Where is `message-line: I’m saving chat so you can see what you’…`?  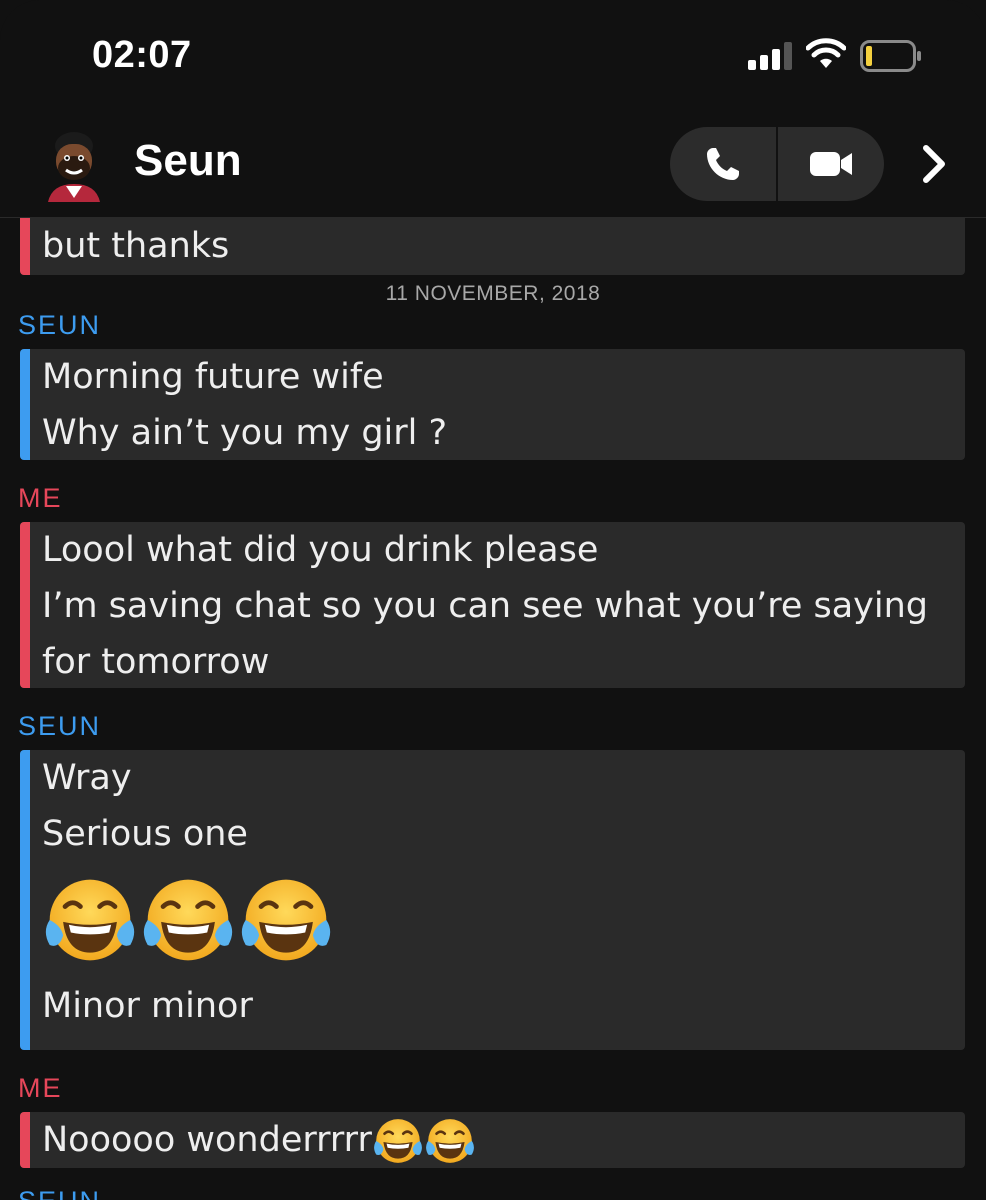
message-line: I’m saving chat so you can see what you’… is located at coordinates (485, 606).